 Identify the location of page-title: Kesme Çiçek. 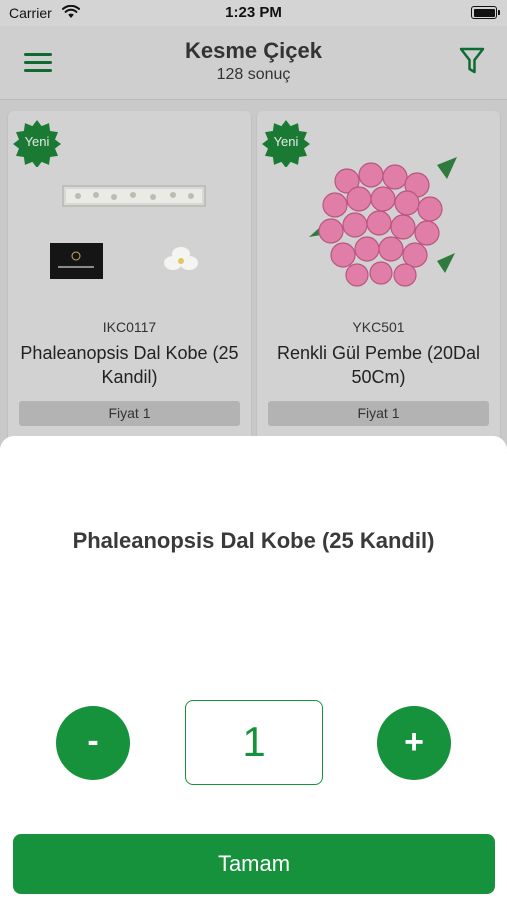
(253, 50).